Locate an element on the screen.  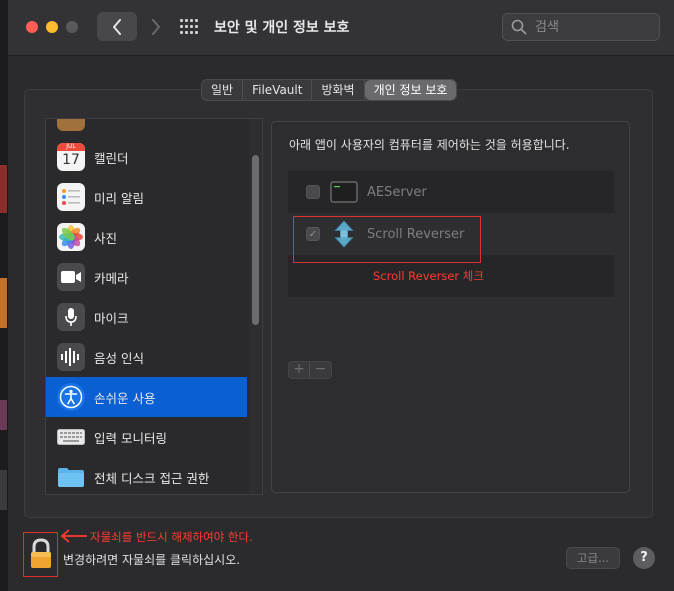
add-remove-buttons: + − is located at coordinates (310, 370).